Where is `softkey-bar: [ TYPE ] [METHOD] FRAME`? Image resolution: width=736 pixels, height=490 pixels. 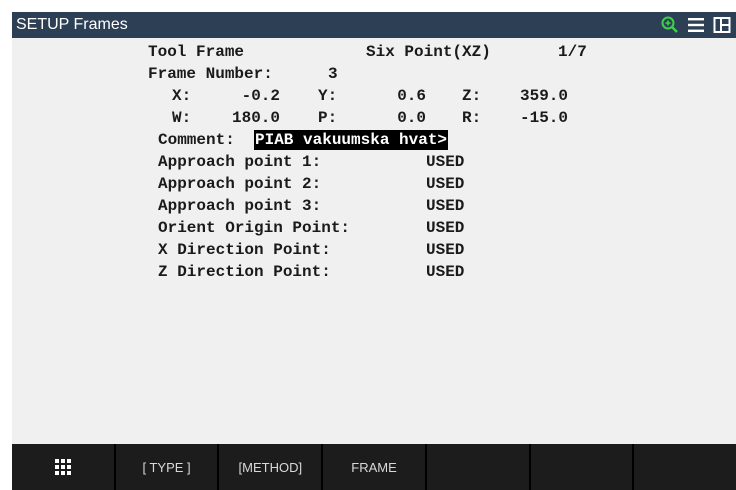 softkey-bar: [ TYPE ] [METHOD] FRAME is located at coordinates (374, 467).